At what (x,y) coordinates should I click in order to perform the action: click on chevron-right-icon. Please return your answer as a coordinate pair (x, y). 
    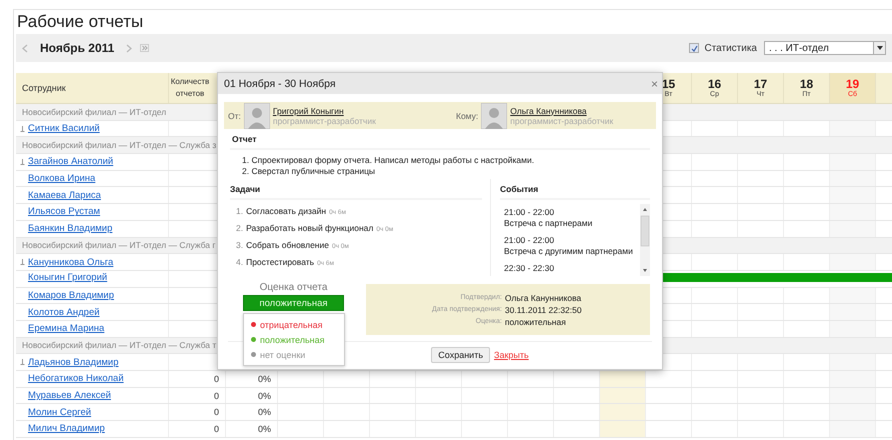
    Looking at the image, I should click on (129, 48).